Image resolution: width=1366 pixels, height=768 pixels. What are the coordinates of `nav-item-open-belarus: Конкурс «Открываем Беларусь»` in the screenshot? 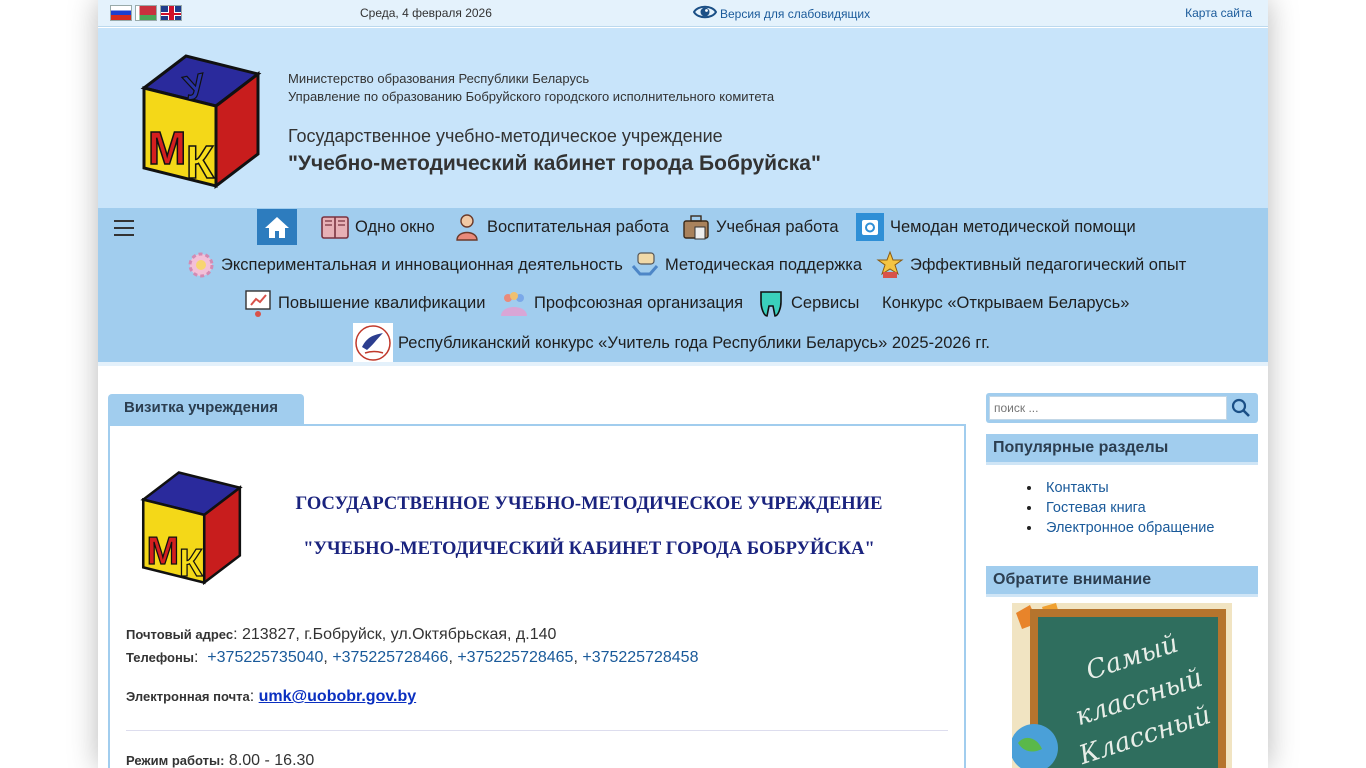 It's located at (1005, 303).